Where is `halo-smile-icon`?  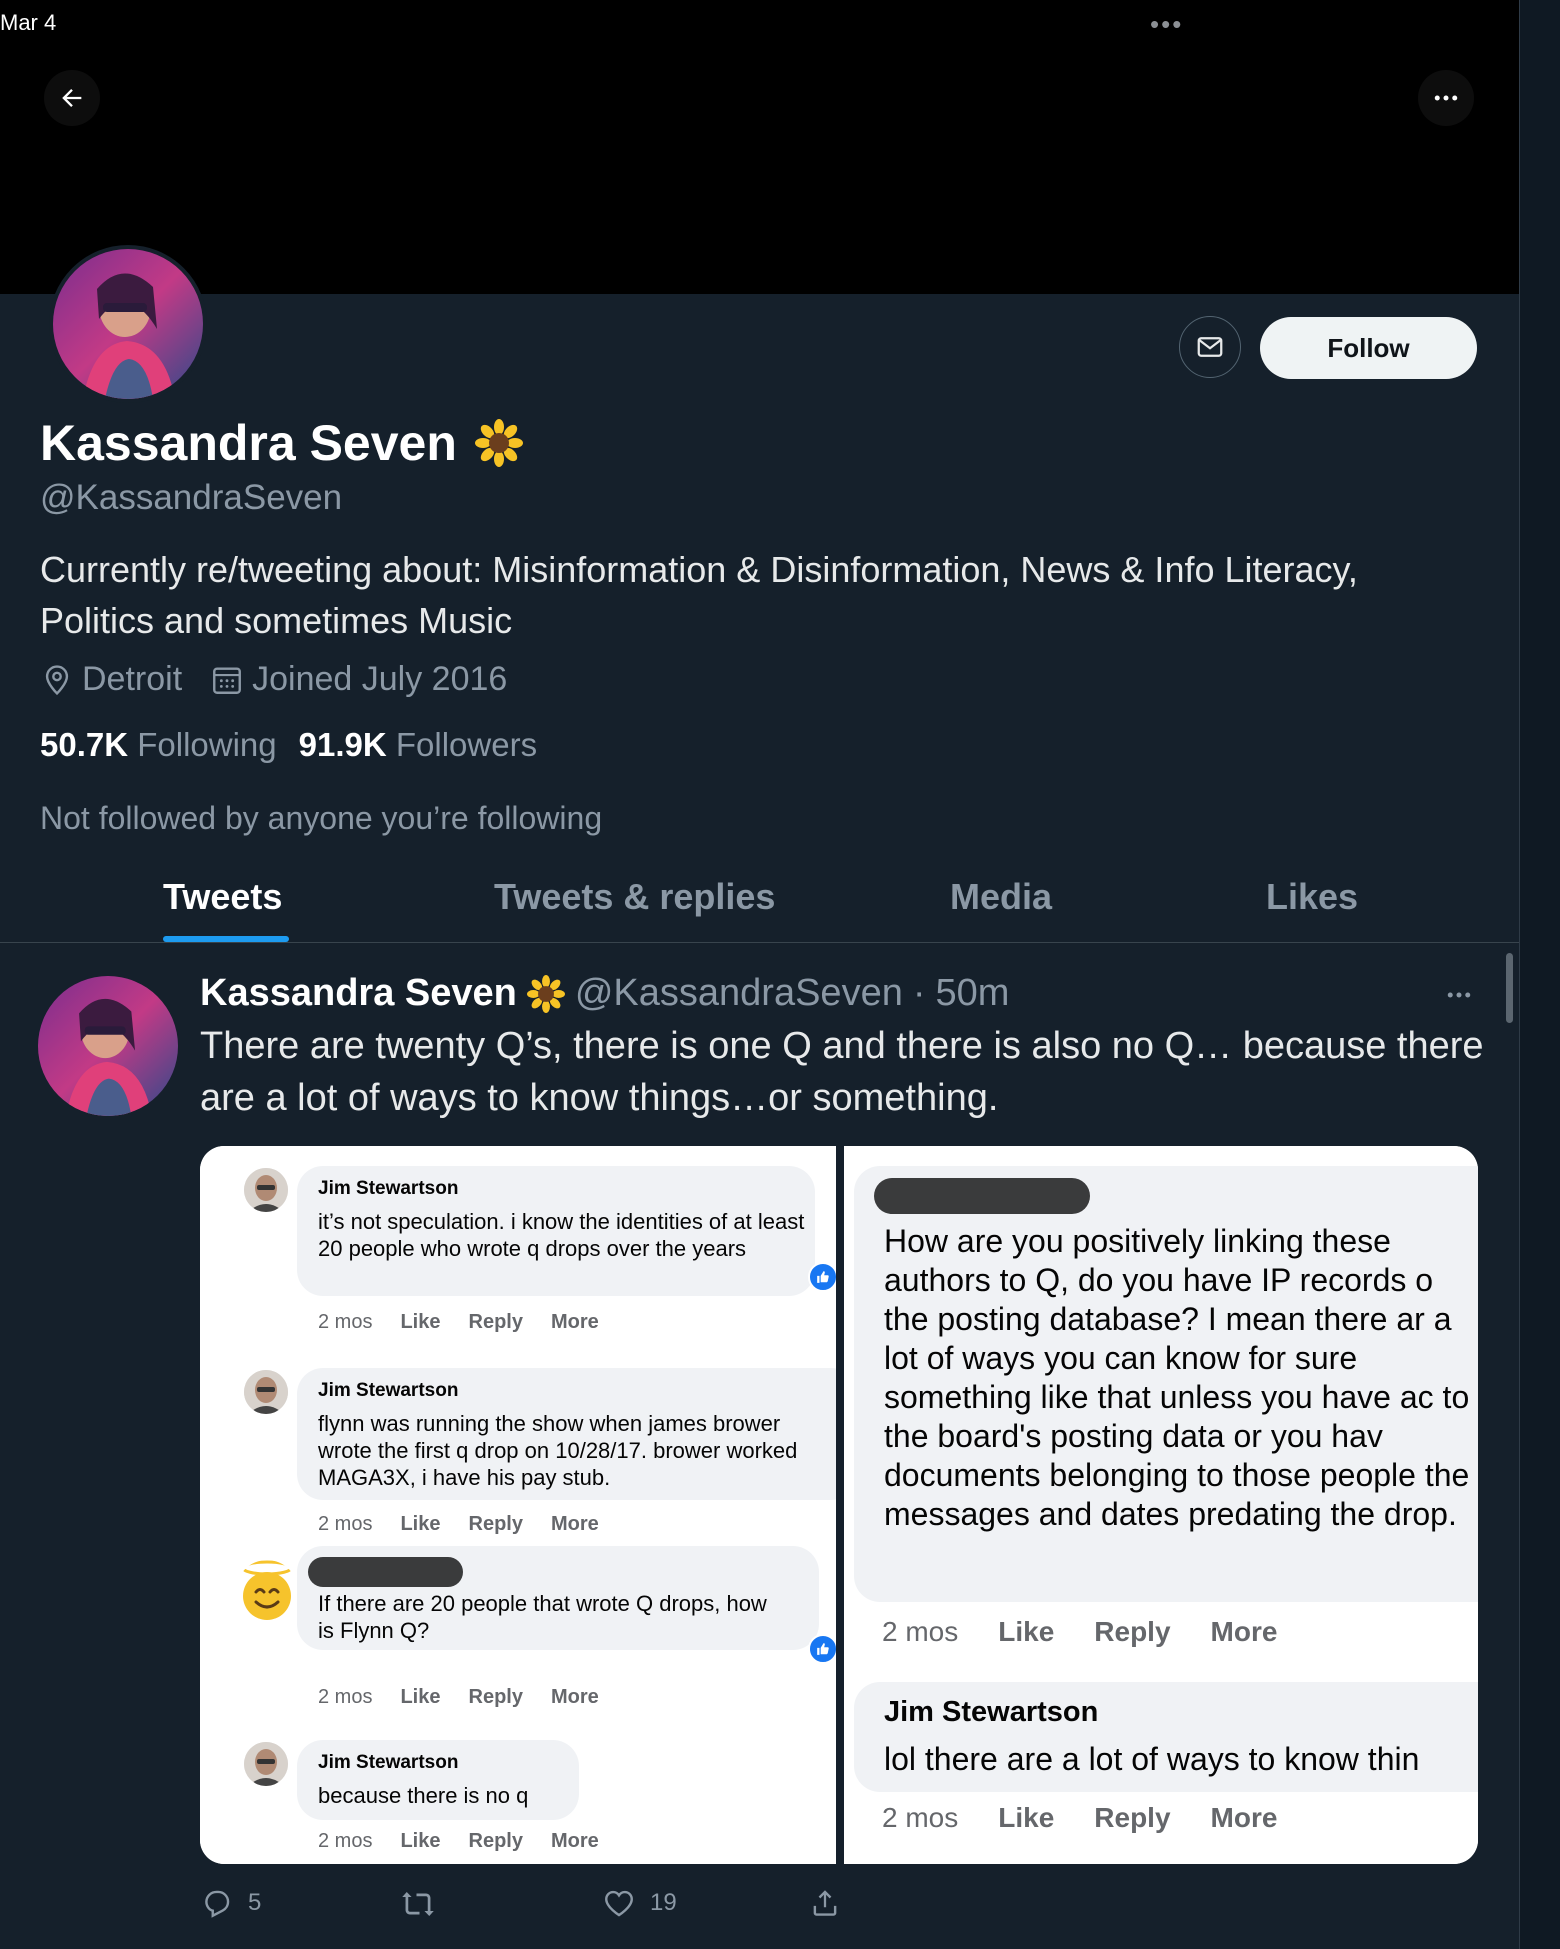
halo-smile-icon is located at coordinates (267, 1590).